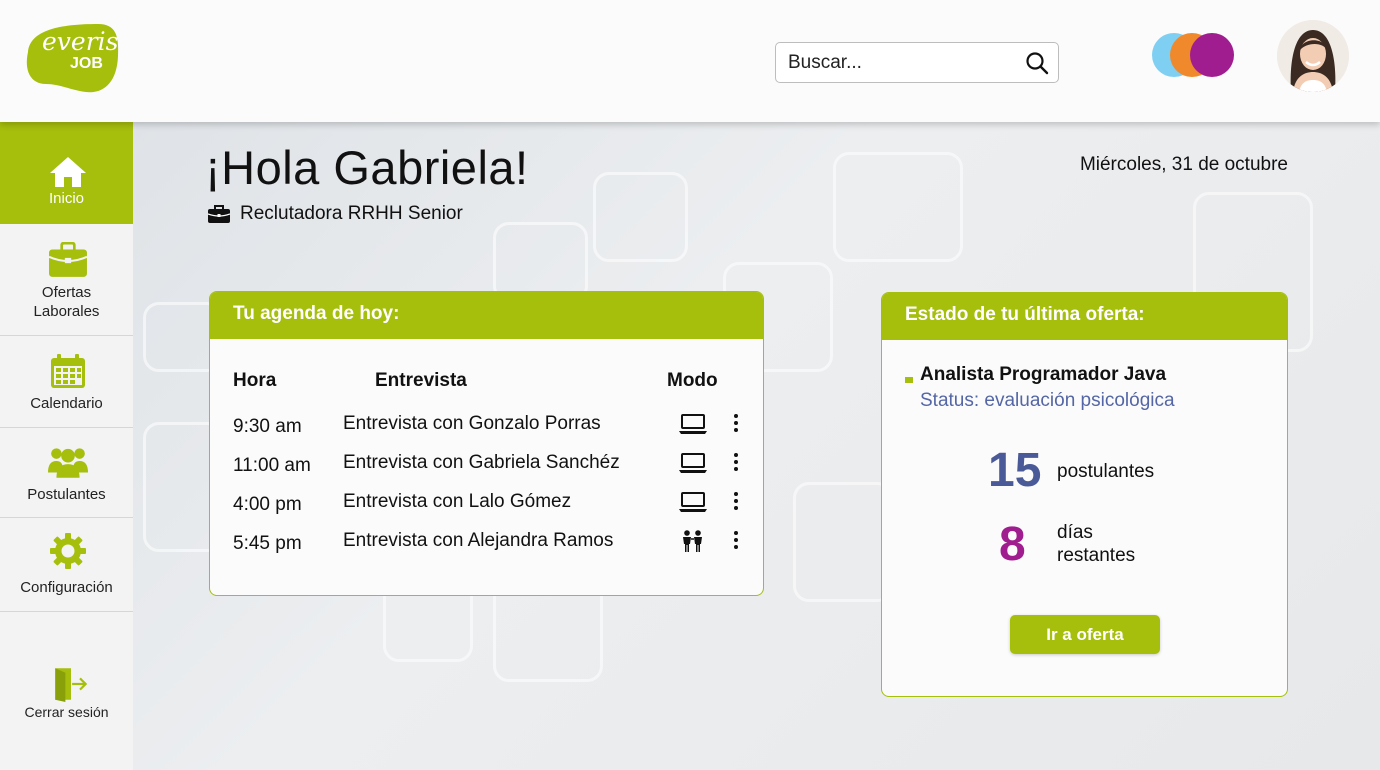  Describe the element at coordinates (267, 426) in the screenshot. I see `row-time: 9:30 am` at that location.